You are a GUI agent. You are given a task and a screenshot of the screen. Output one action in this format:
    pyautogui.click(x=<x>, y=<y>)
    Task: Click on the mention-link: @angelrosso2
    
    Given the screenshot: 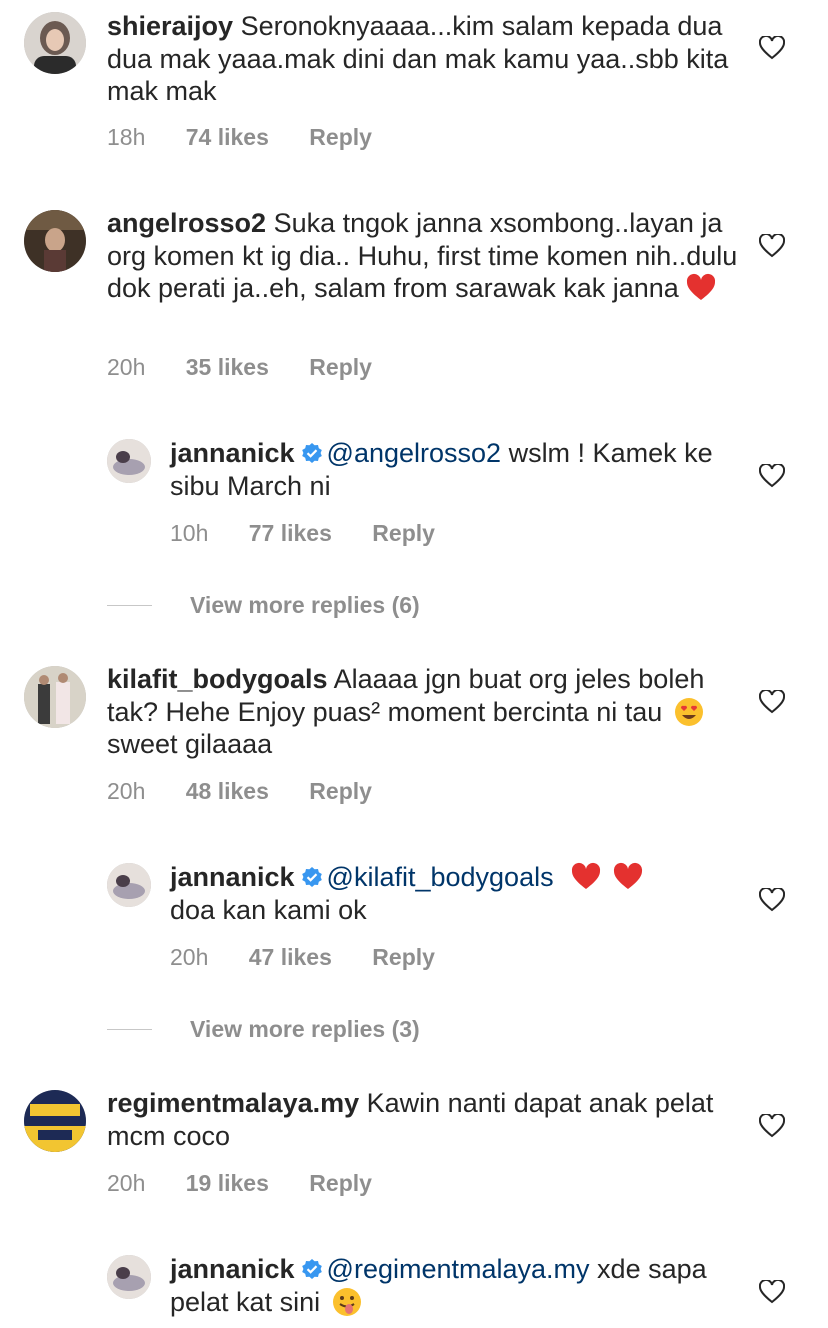 What is the action you would take?
    pyautogui.click(x=414, y=453)
    